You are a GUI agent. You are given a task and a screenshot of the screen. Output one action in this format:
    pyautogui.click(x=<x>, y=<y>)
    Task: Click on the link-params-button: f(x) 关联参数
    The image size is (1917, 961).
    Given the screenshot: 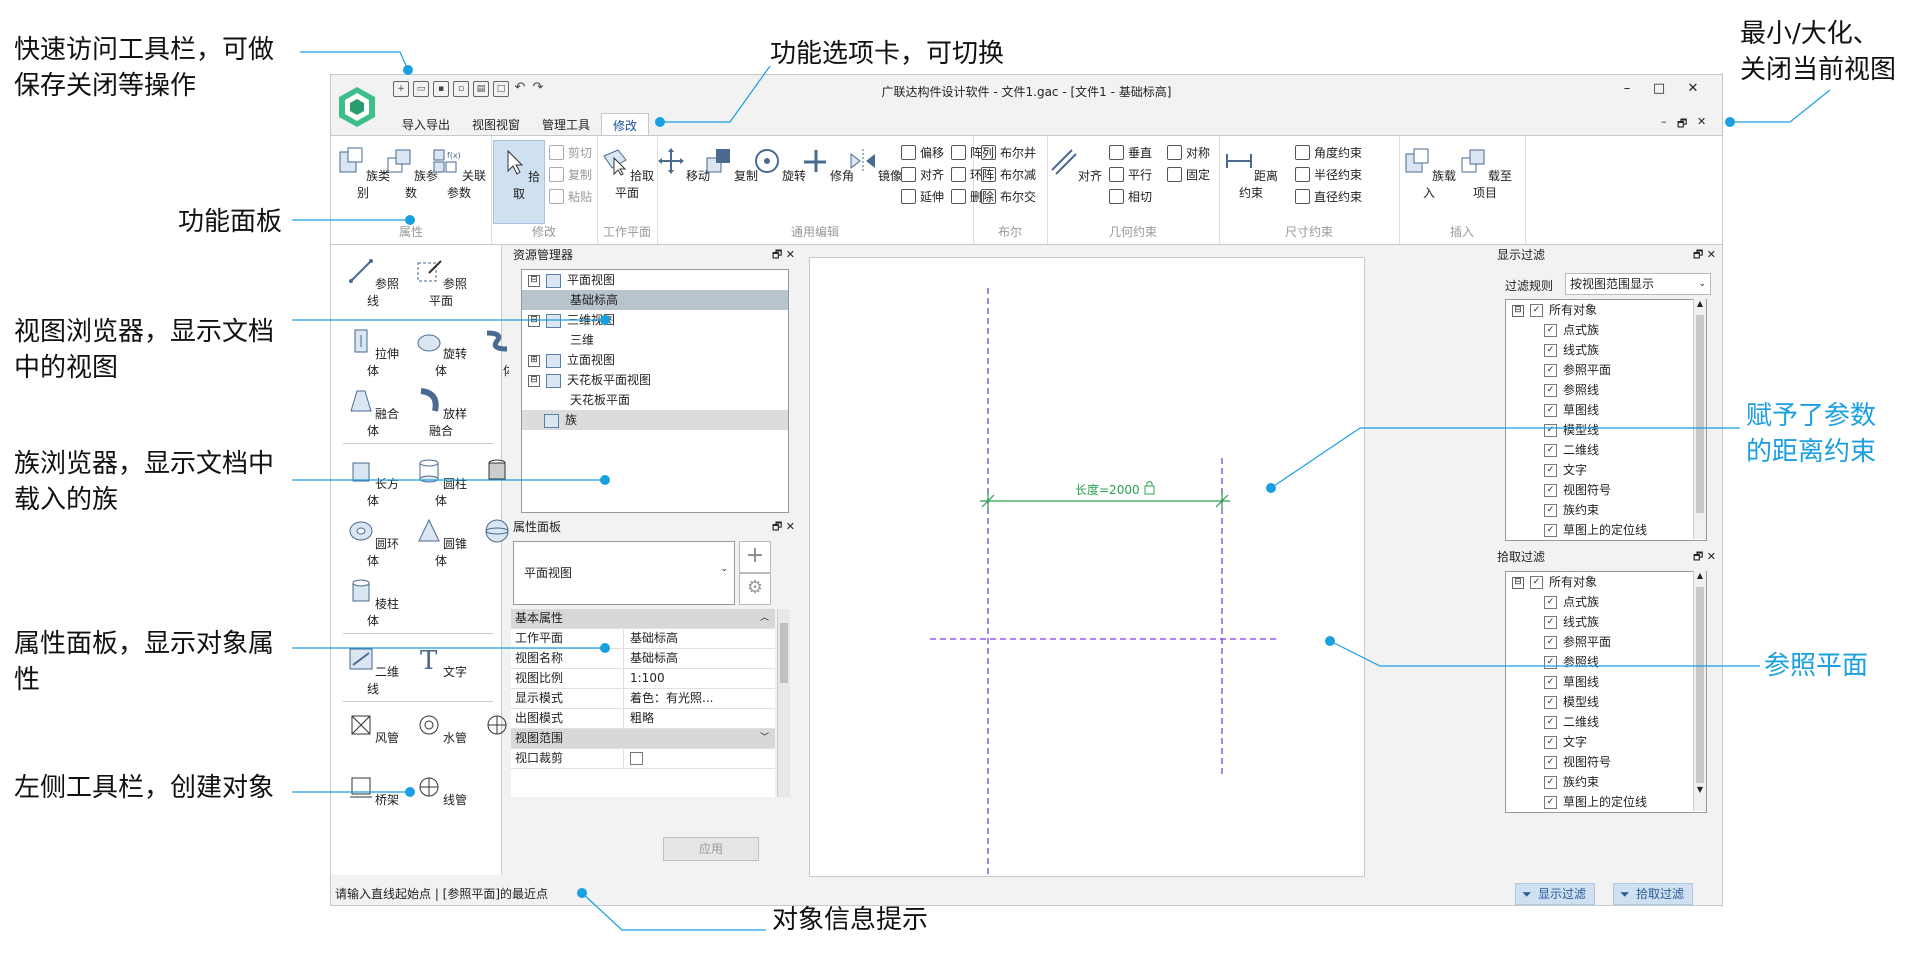 What is the action you would take?
    pyautogui.click(x=459, y=173)
    